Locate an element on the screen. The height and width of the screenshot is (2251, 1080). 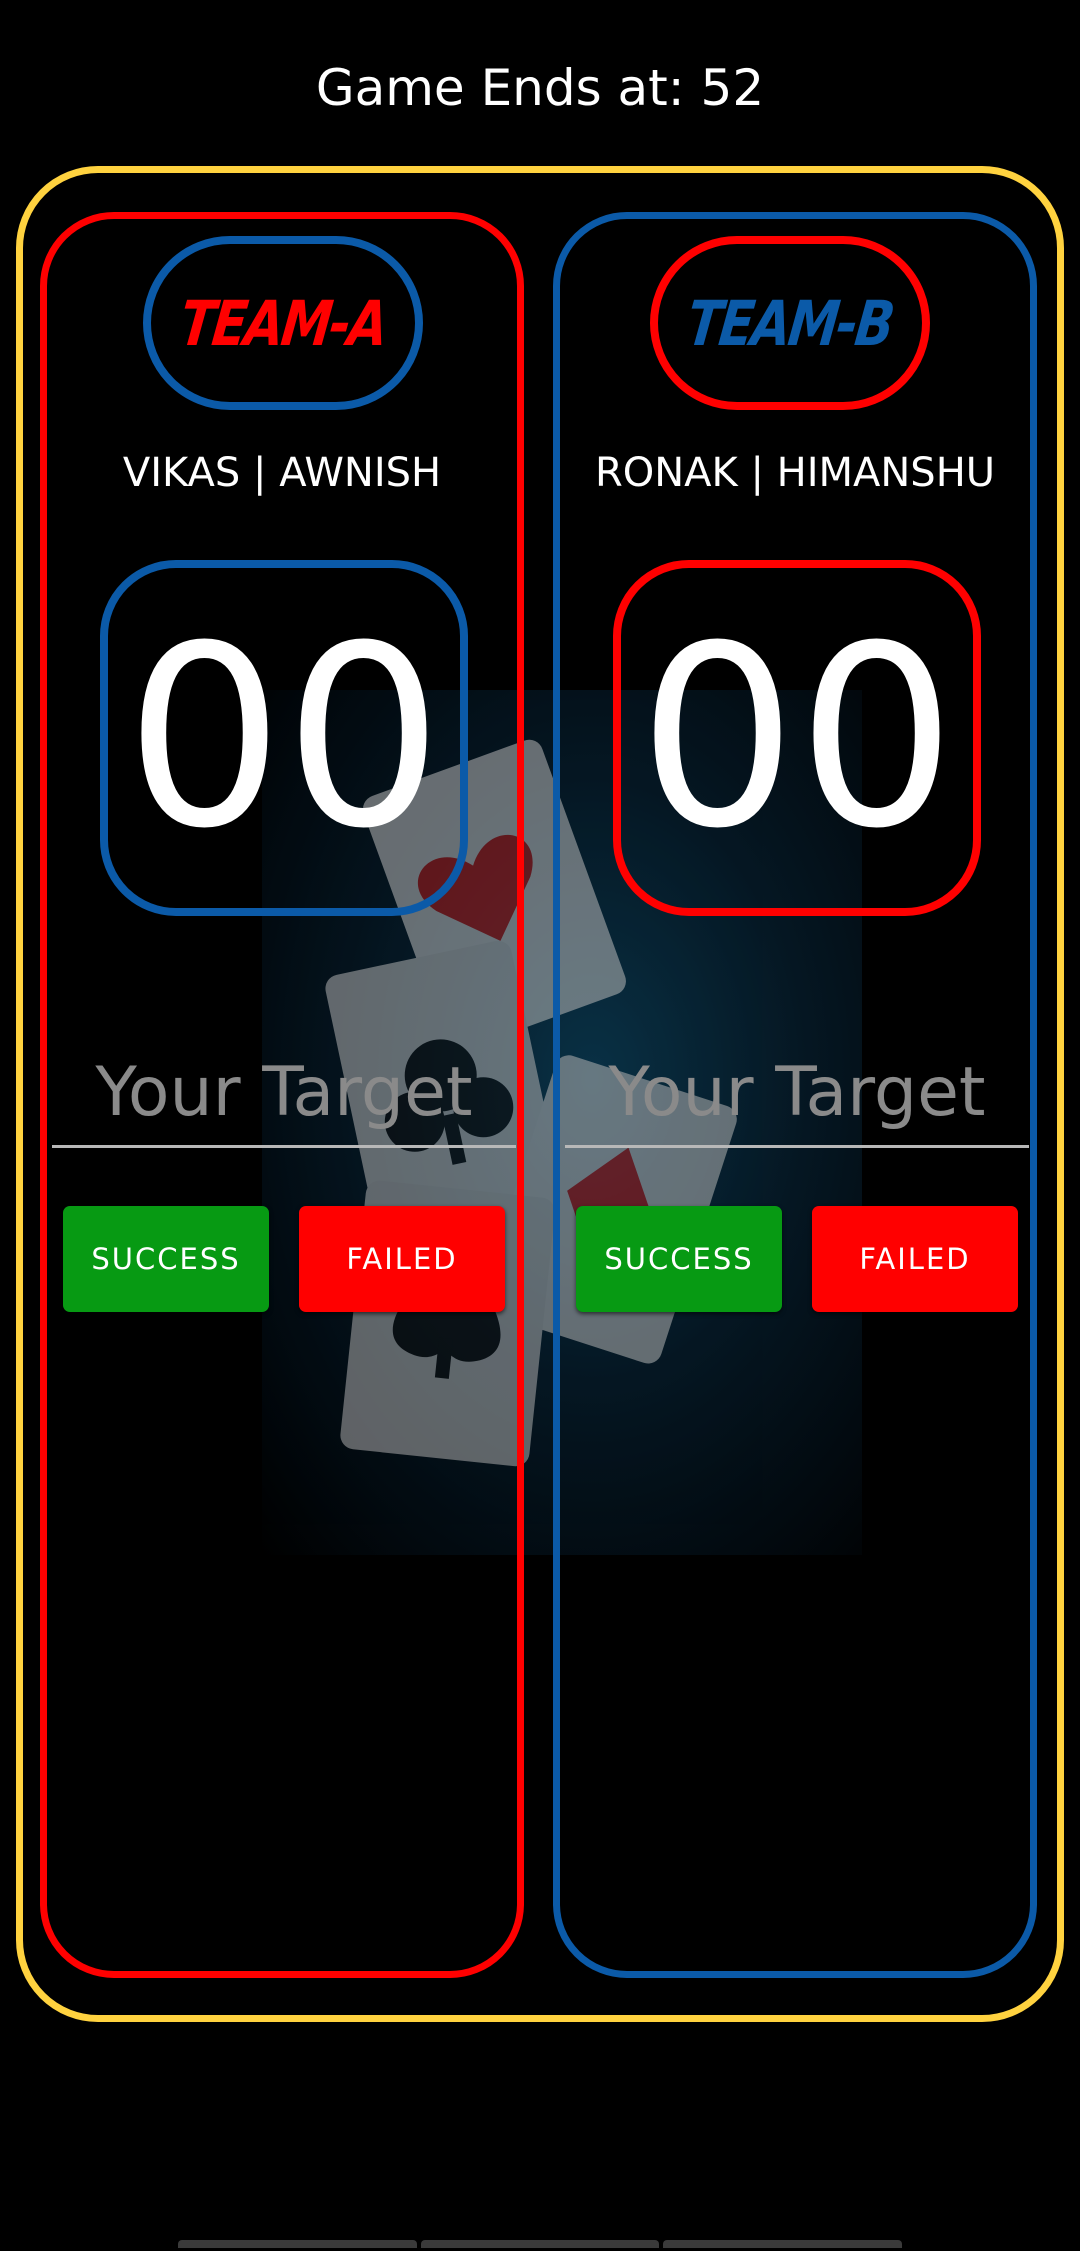
team-a-players: VIKAS | AWNISH is located at coordinates (282, 473).